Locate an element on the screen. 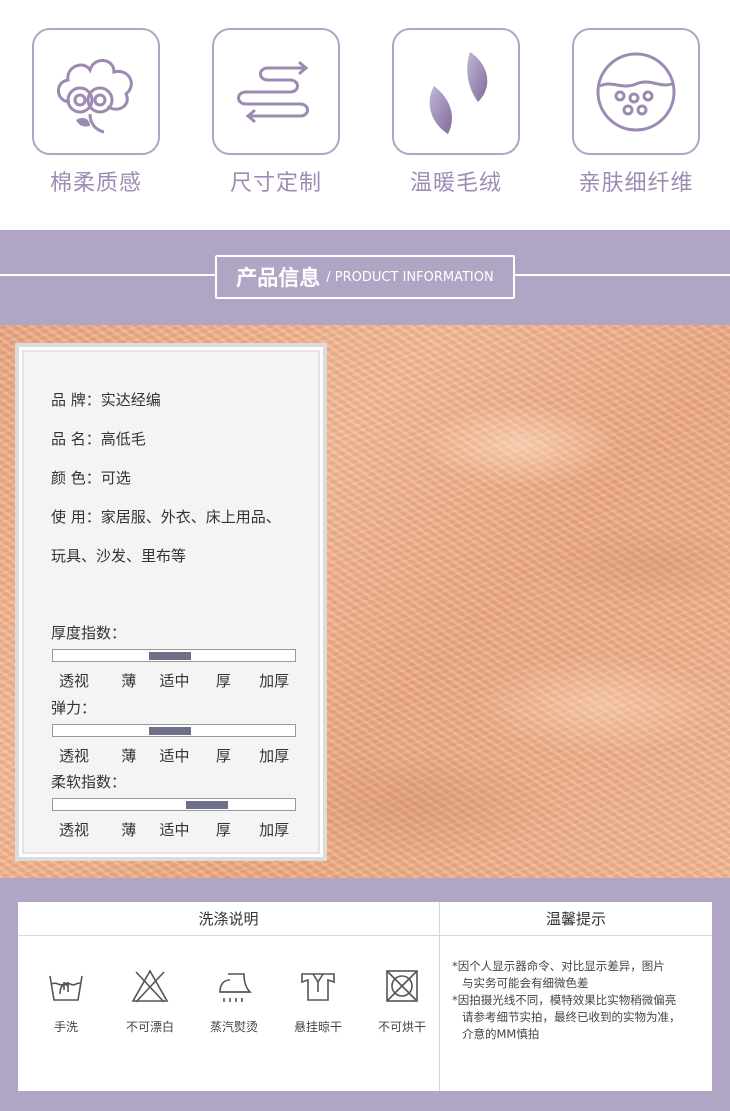 This screenshot has width=730, height=1111. tip-line: *因个人显示器命令、对比显示差异，图片 is located at coordinates (558, 966).